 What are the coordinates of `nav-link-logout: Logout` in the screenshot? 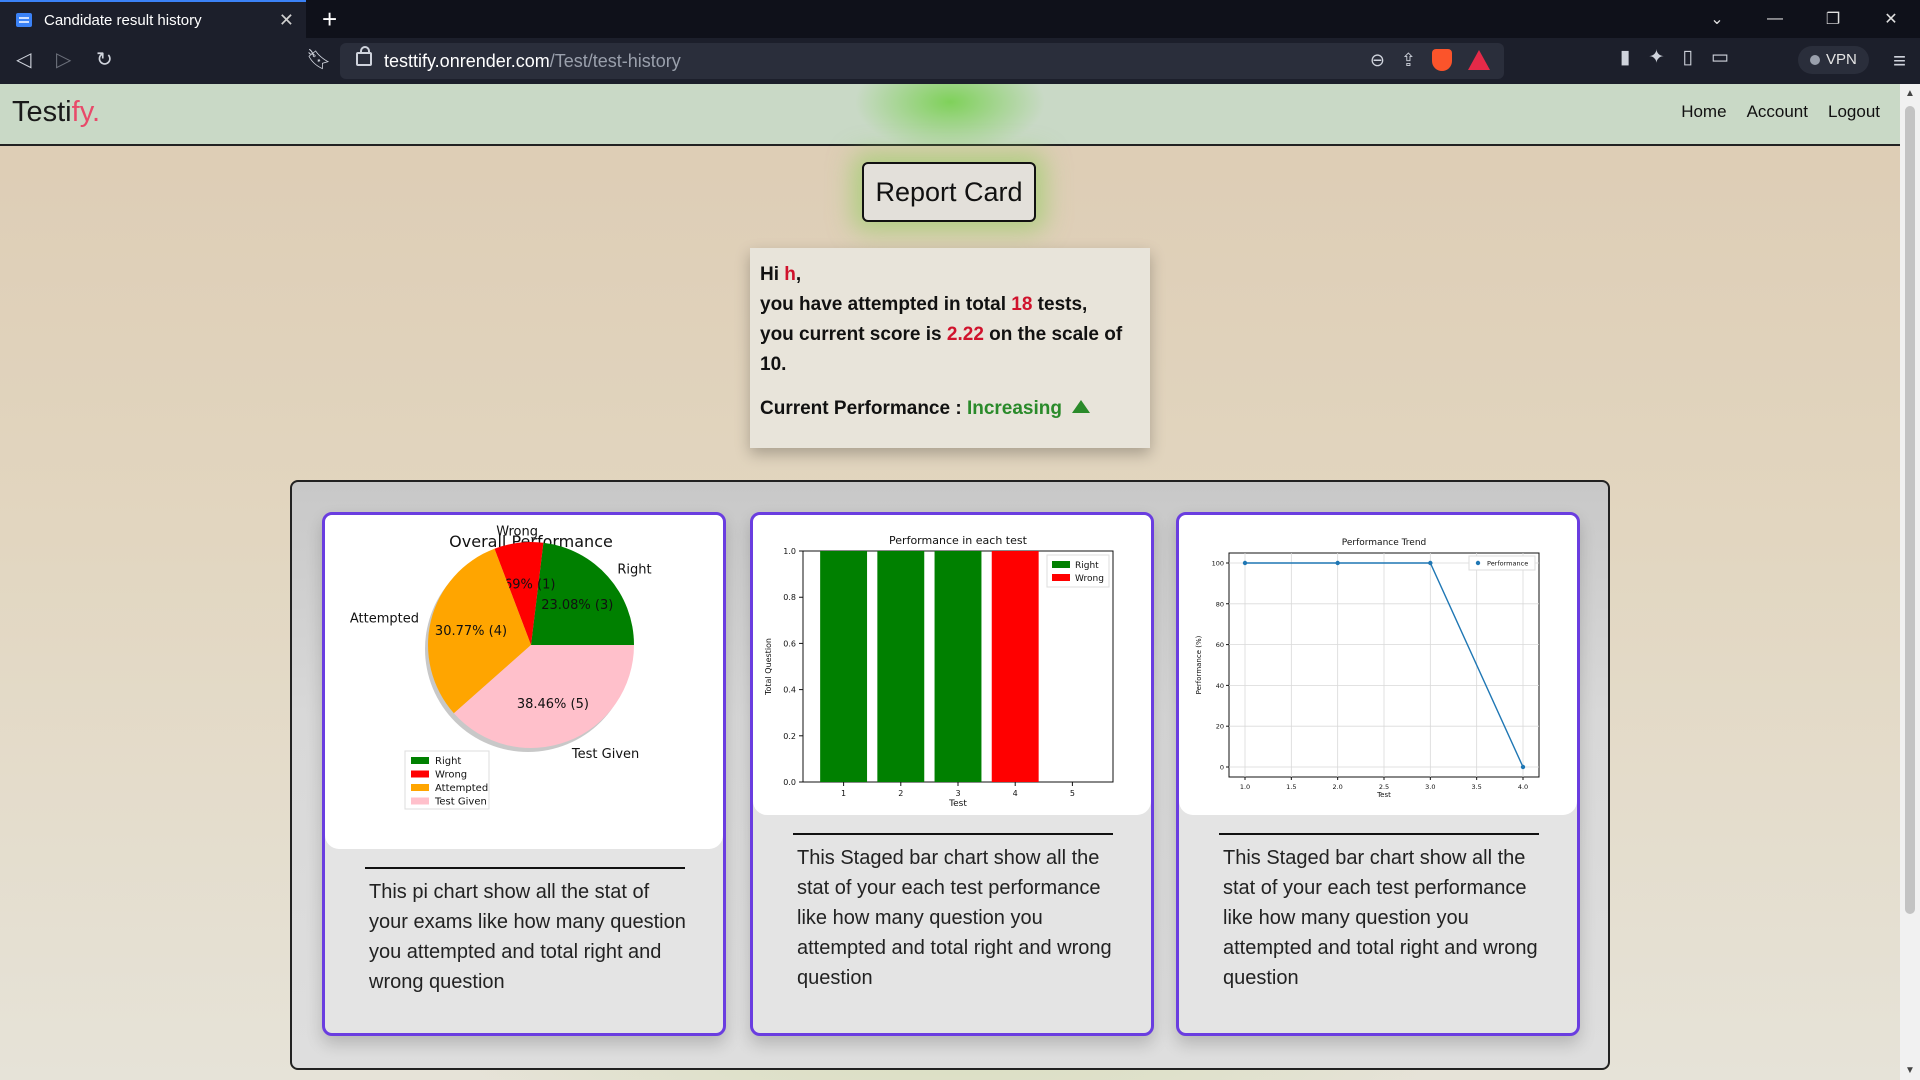 It's located at (1854, 112).